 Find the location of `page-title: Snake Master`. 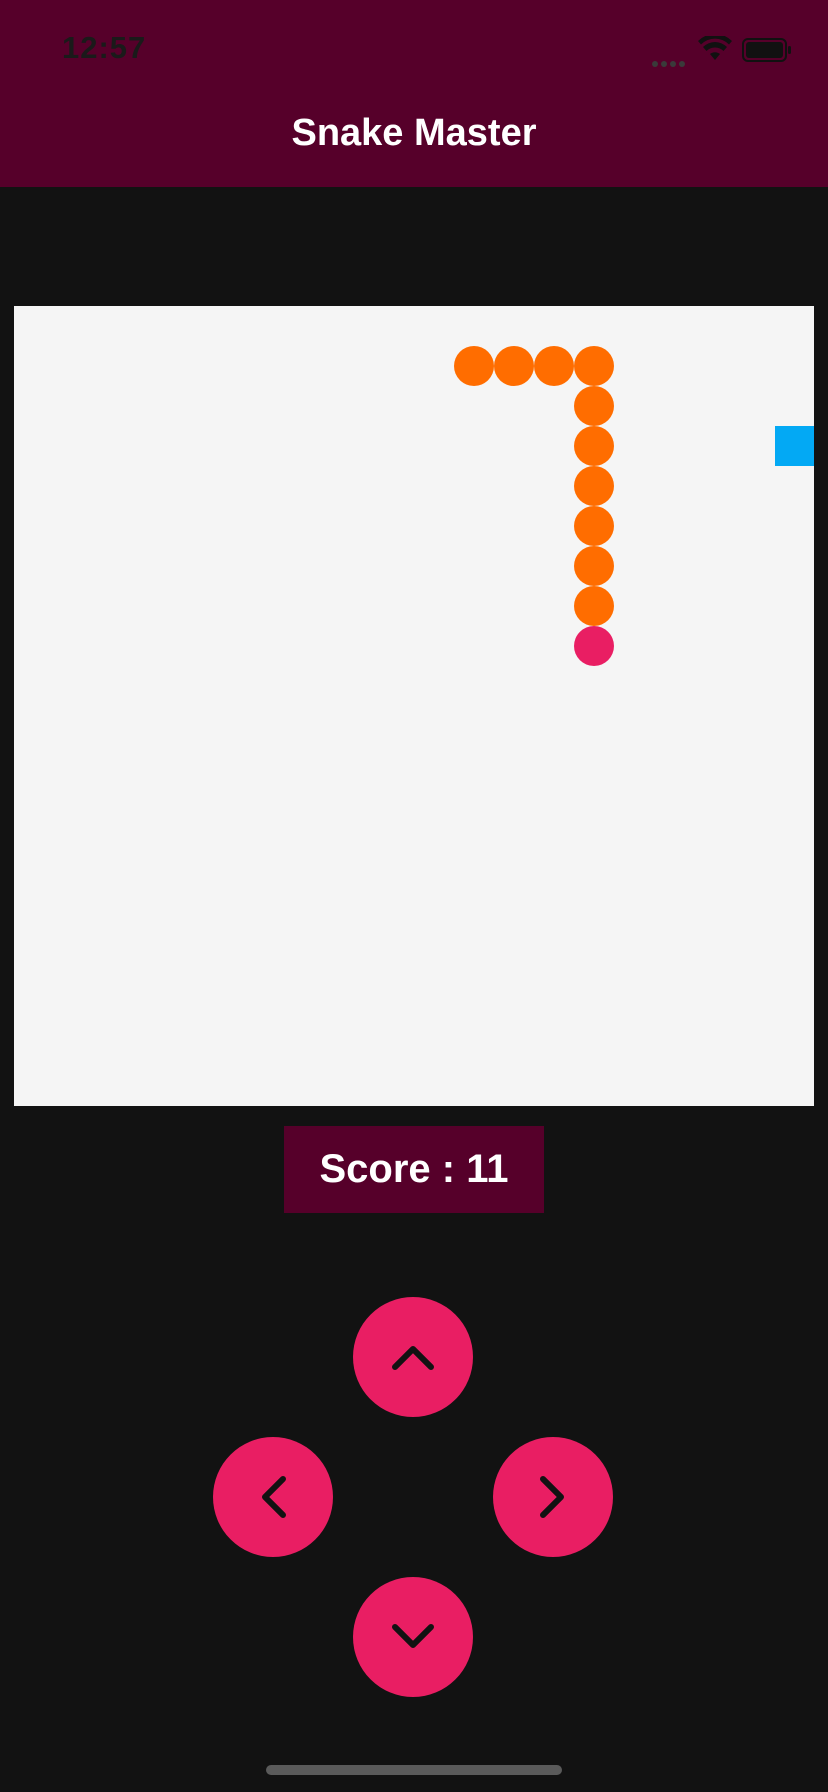

page-title: Snake Master is located at coordinates (414, 133).